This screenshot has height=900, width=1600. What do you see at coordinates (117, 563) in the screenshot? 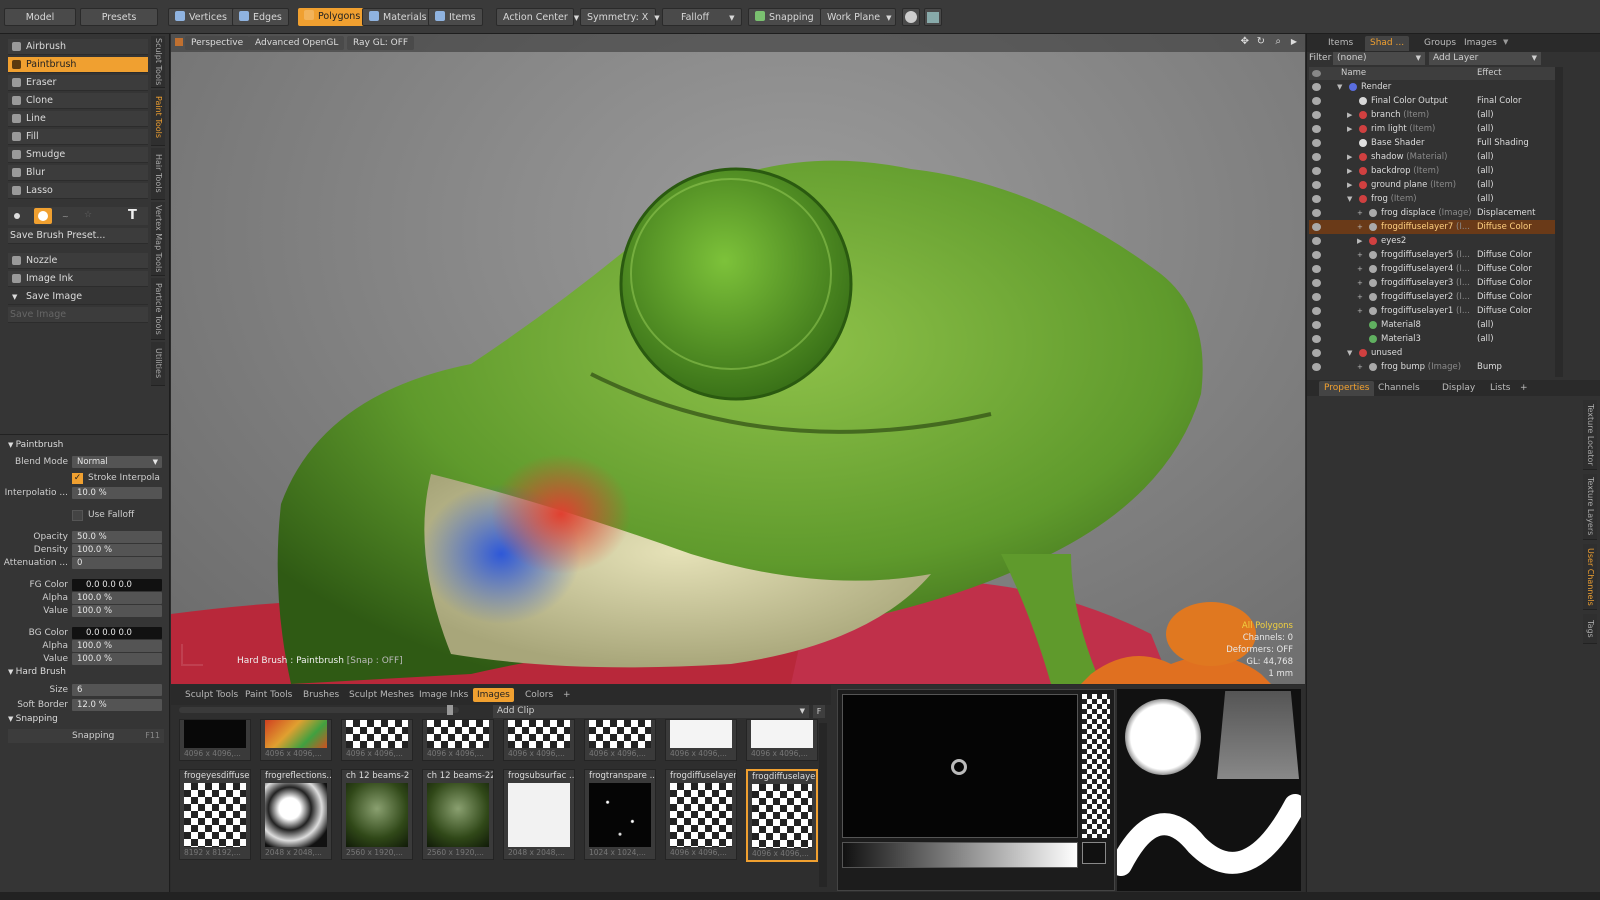
I see `attenuation-field: 0` at bounding box center [117, 563].